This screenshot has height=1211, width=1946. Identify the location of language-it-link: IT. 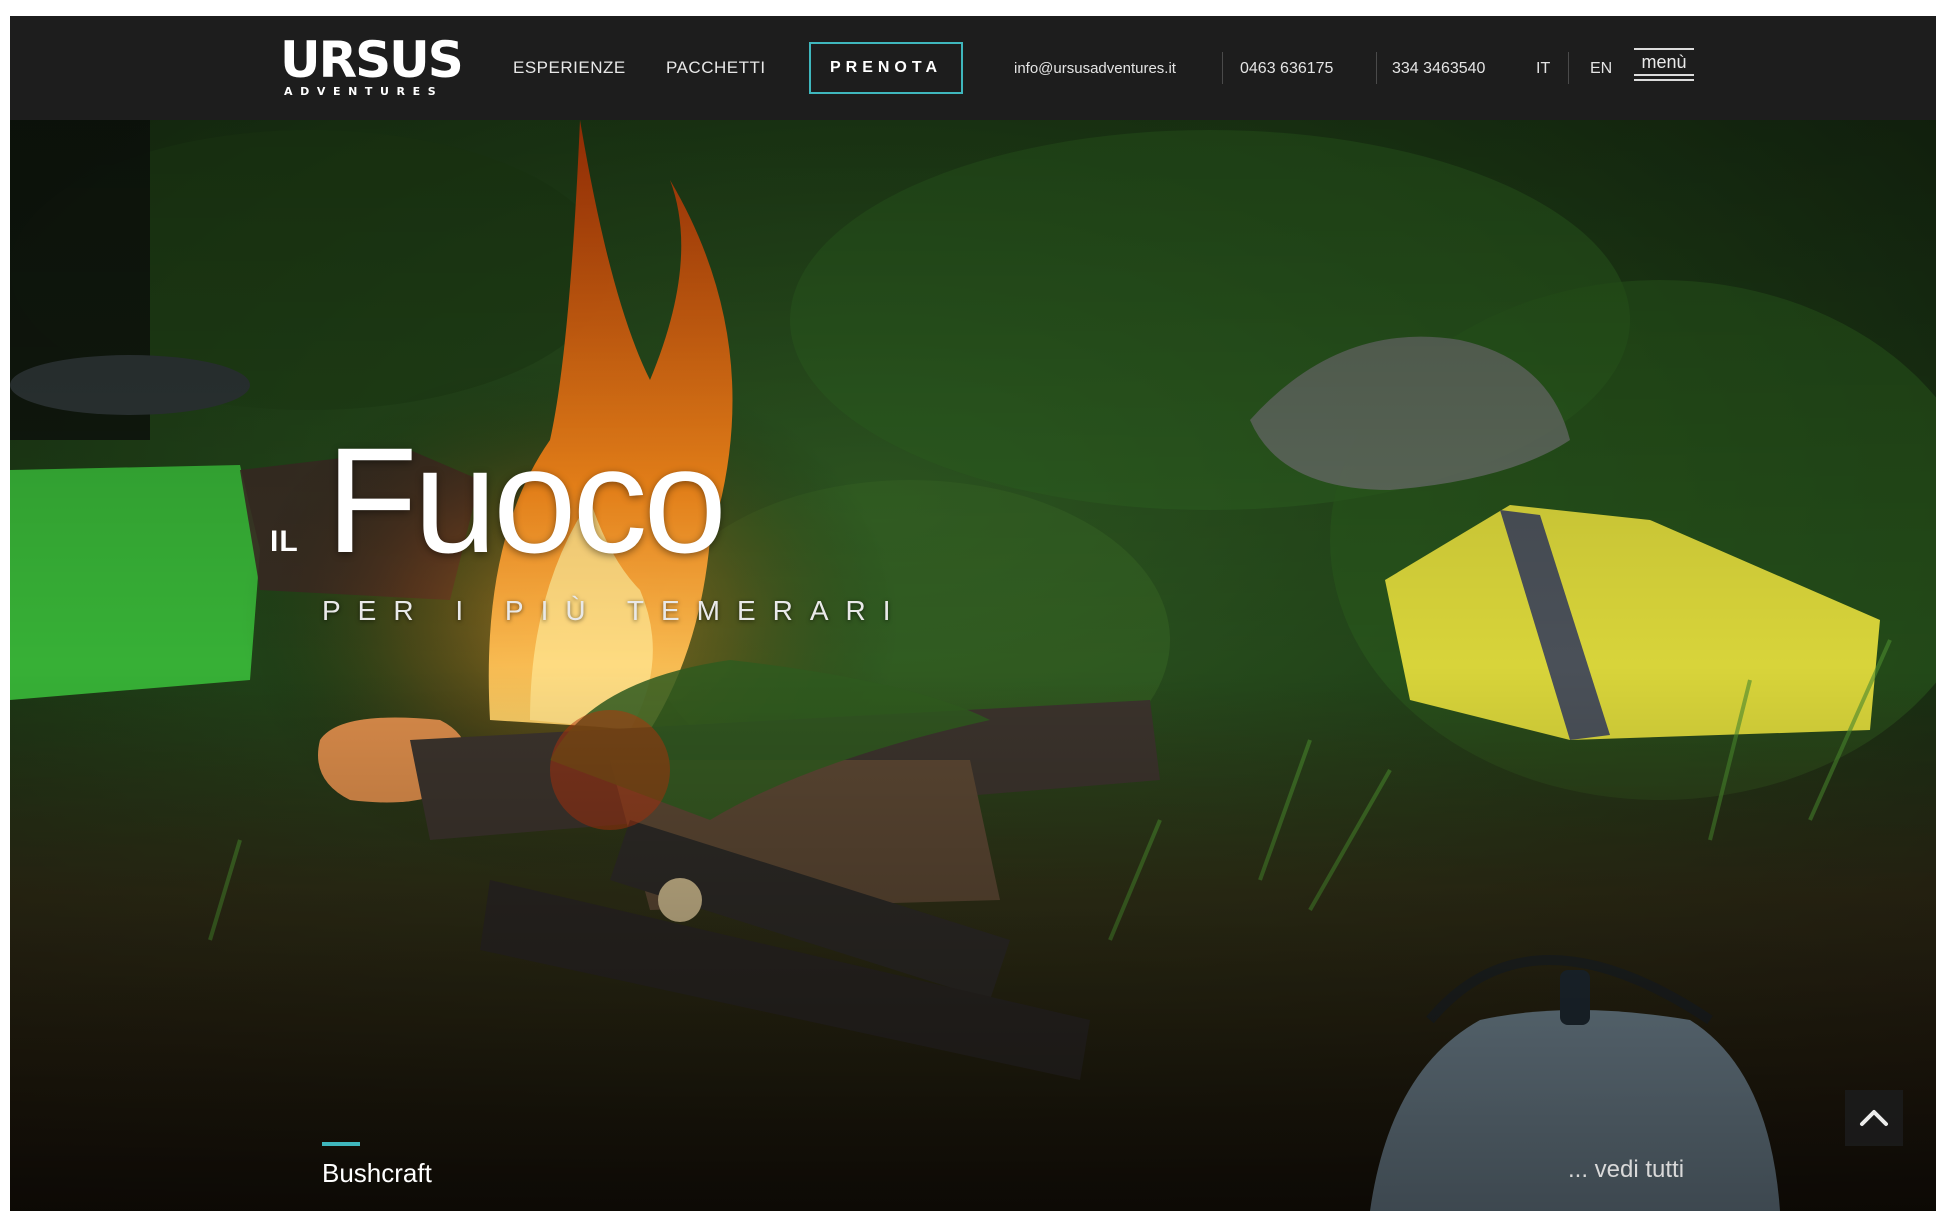
(1543, 68).